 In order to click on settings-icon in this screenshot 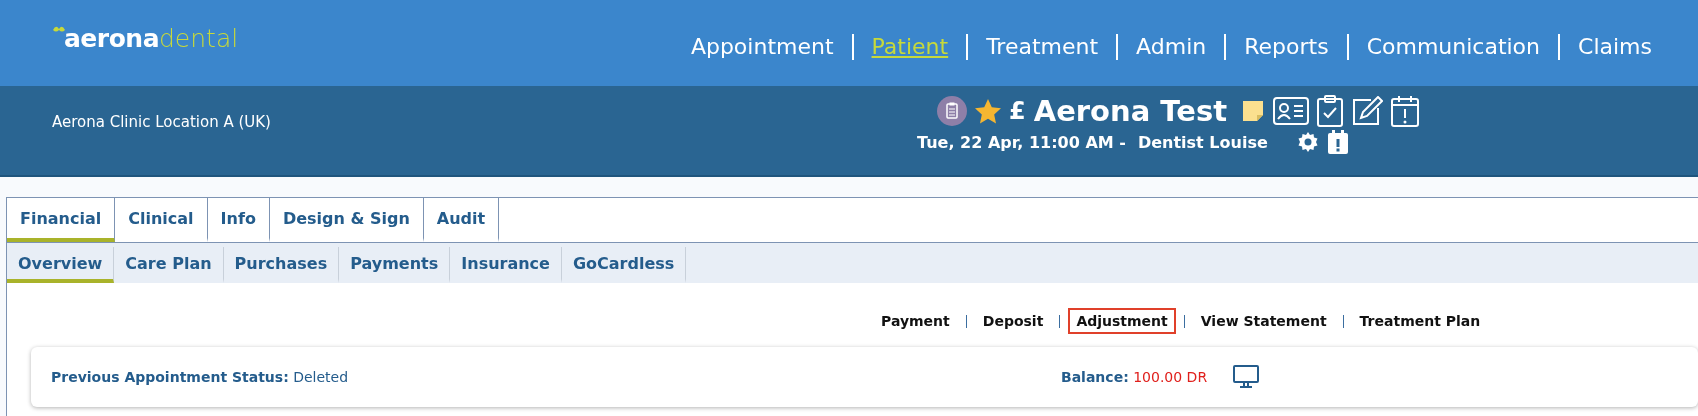, I will do `click(1307, 142)`.